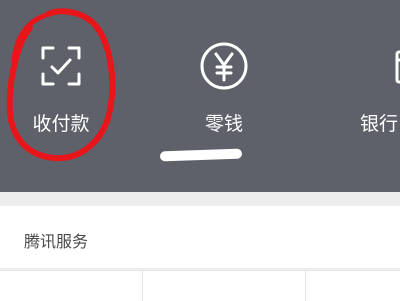 This screenshot has height=301, width=400. I want to click on bank-card-icon, so click(397, 67).